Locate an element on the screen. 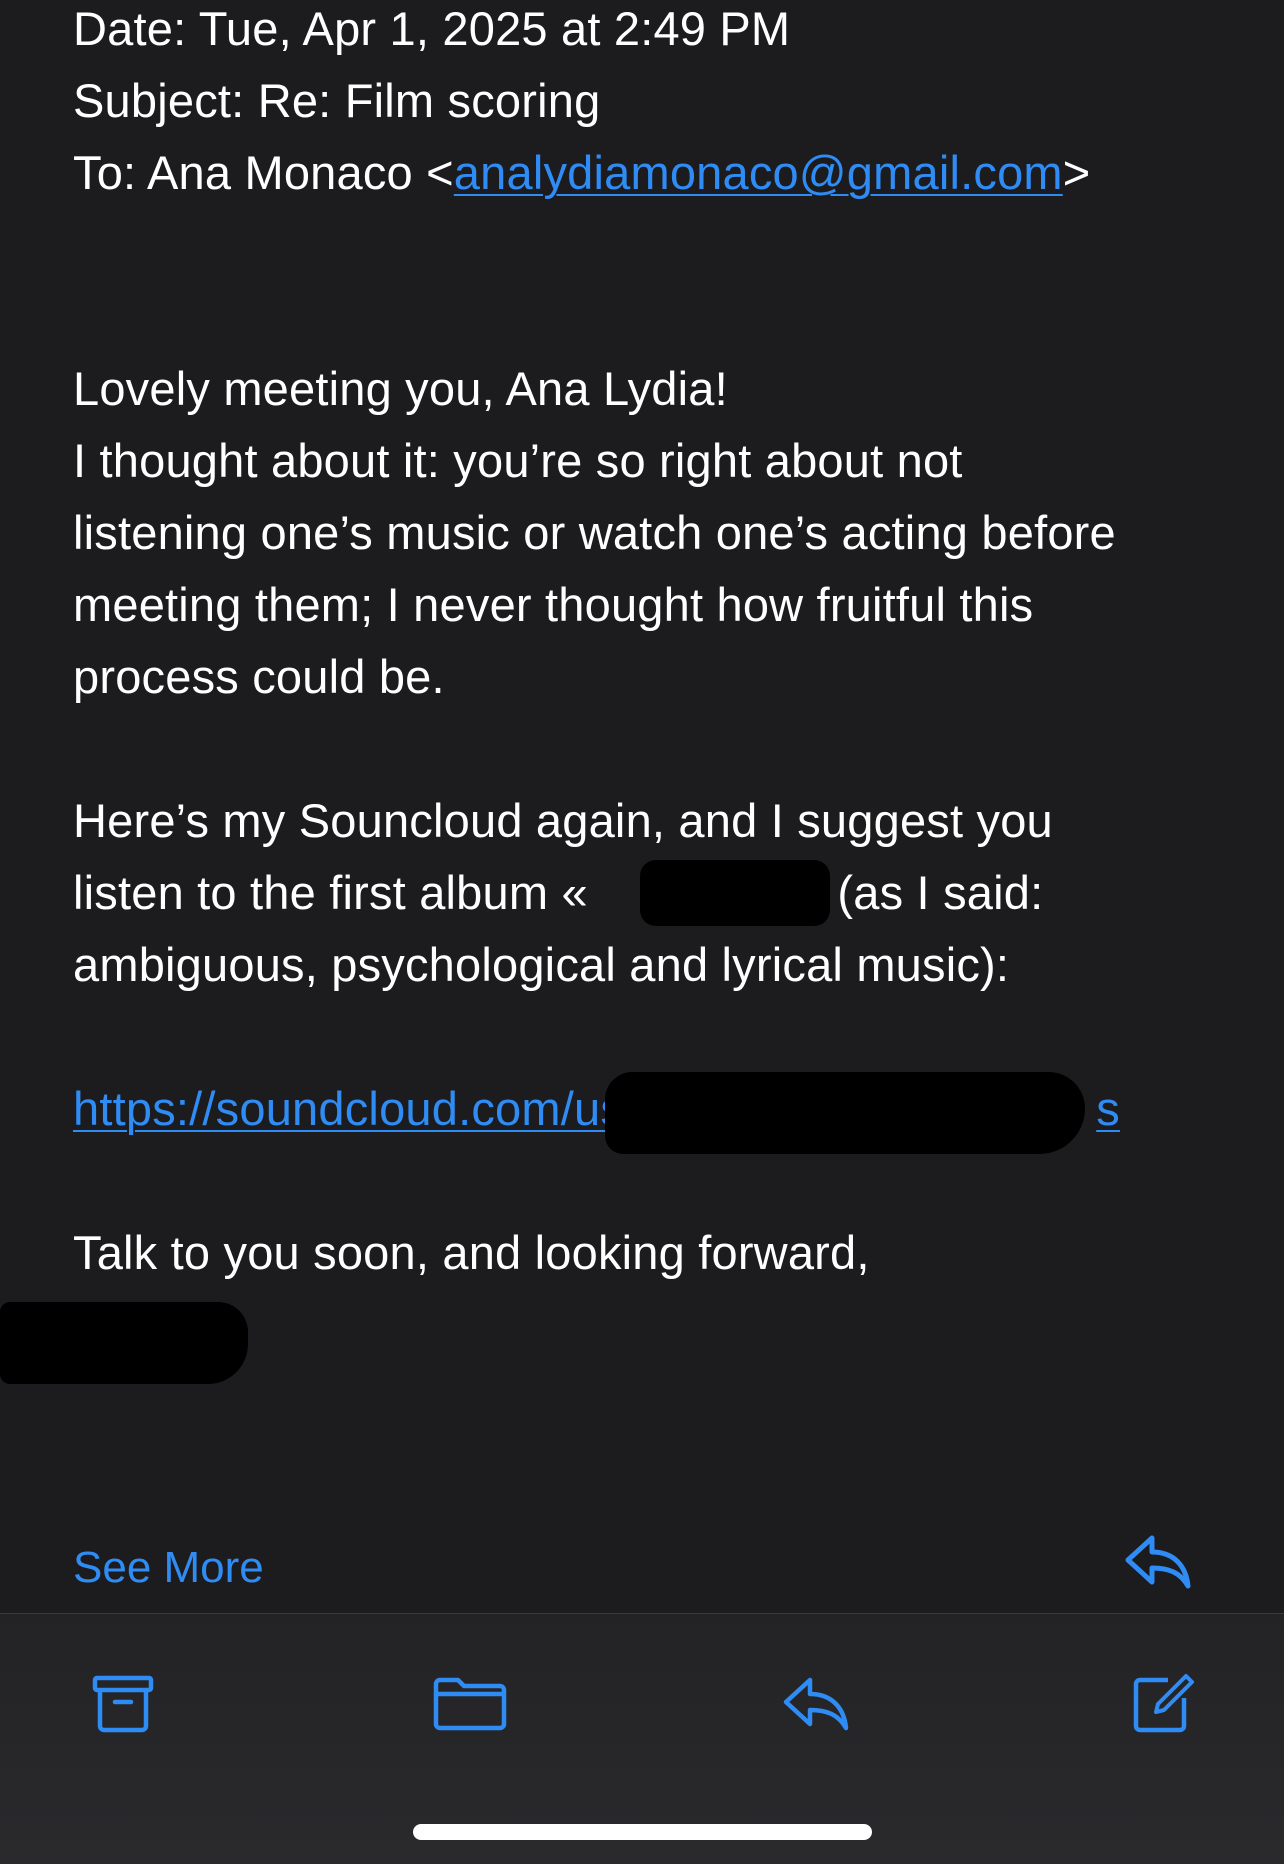 The height and width of the screenshot is (1864, 1284). archive-icon is located at coordinates (123, 1704).